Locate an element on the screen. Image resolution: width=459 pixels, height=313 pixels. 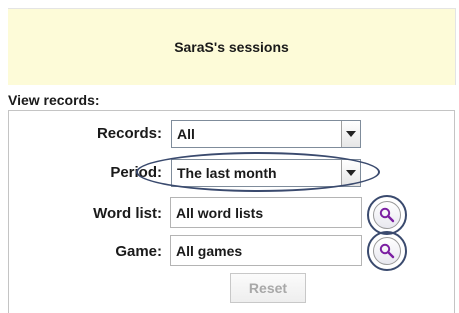
word-list-search-button is located at coordinates (387, 215).